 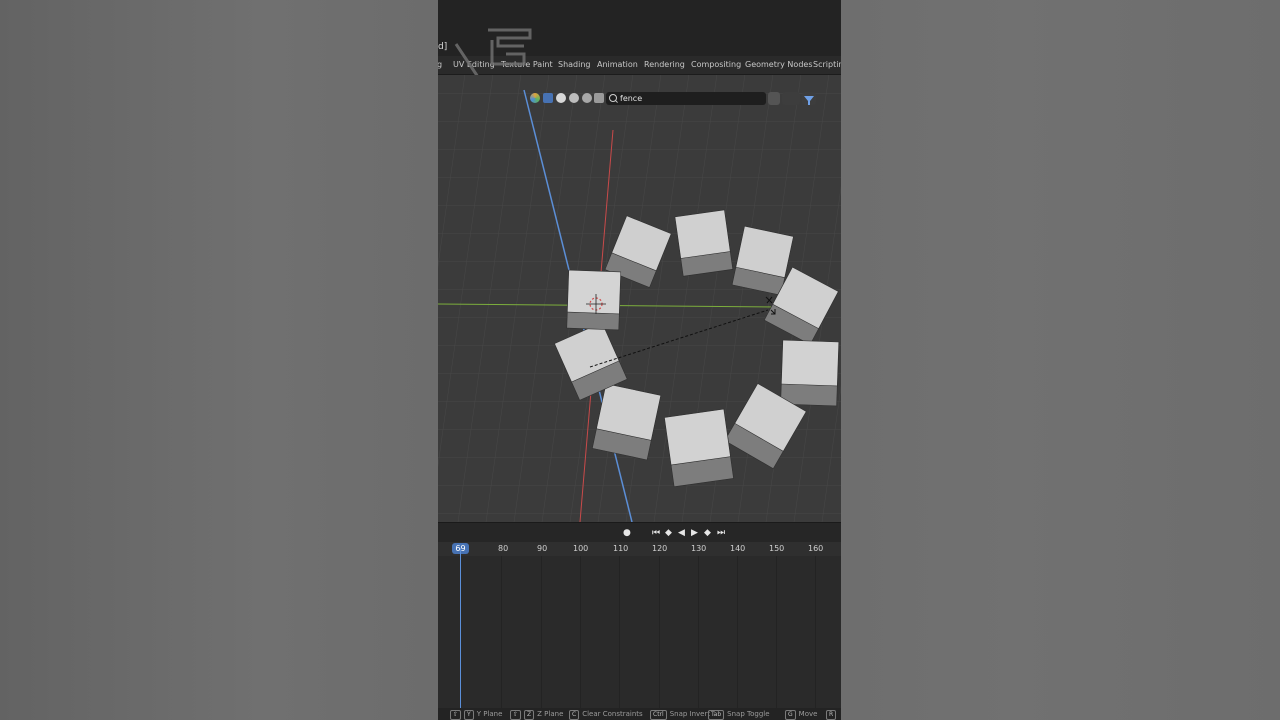 What do you see at coordinates (639, 532) in the screenshot?
I see `playback-controls: ● ⏮ ◆ ◀ ▶ ◆ ⏭` at bounding box center [639, 532].